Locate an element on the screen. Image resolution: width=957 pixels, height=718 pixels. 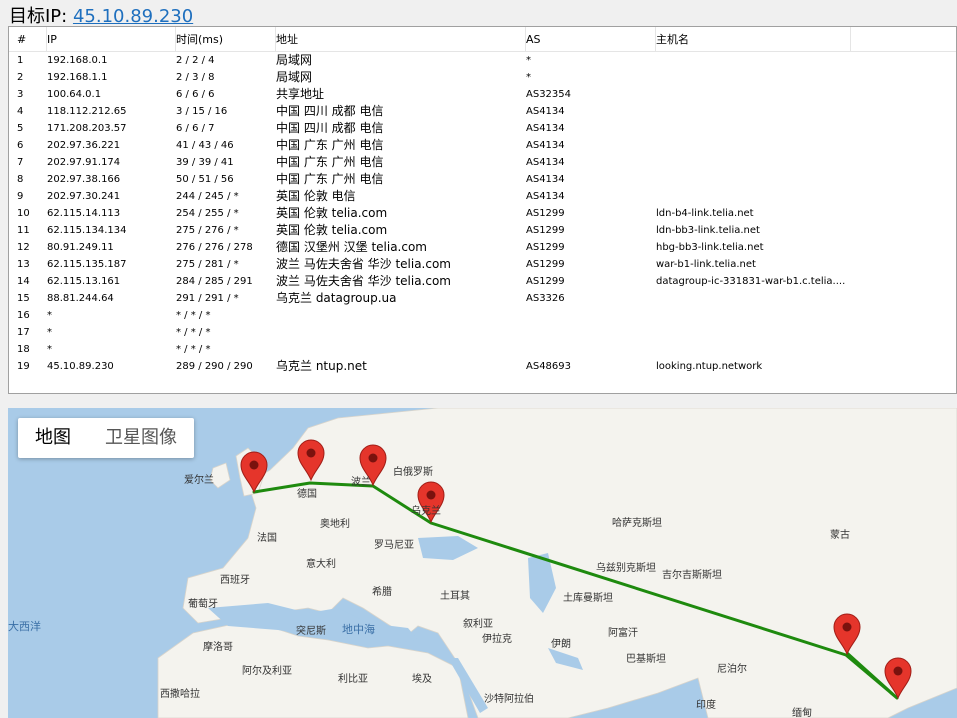
map-label: 土库曼斯坦 is located at coordinates (588, 598).